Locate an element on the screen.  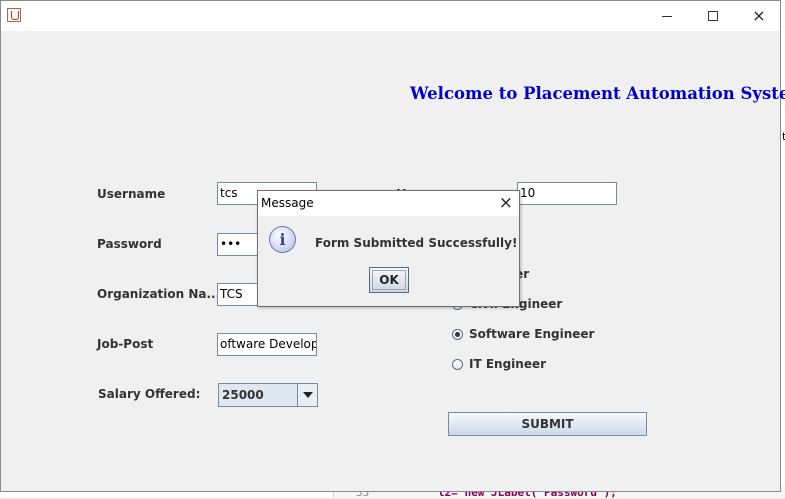
password-label: Password is located at coordinates (129, 244).